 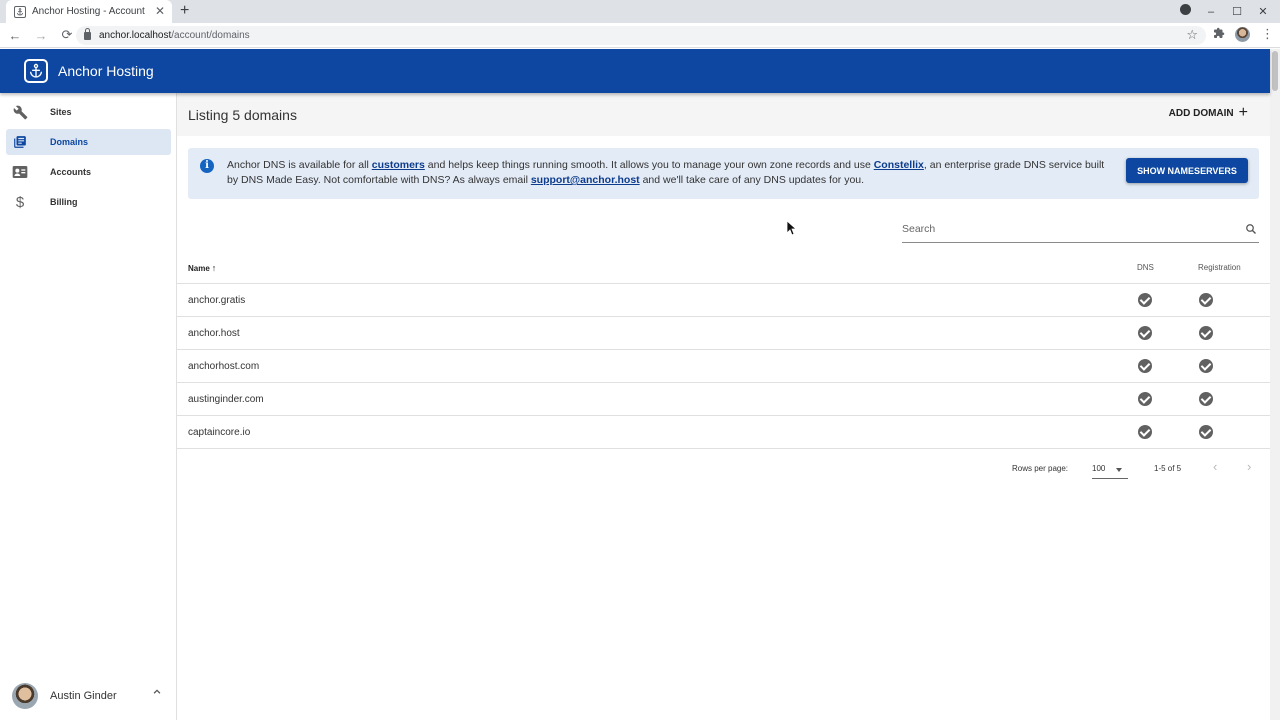 I want to click on back-button: ←, so click(x=15, y=35).